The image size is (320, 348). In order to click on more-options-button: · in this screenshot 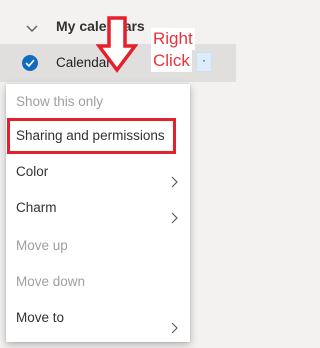, I will do `click(204, 62)`.